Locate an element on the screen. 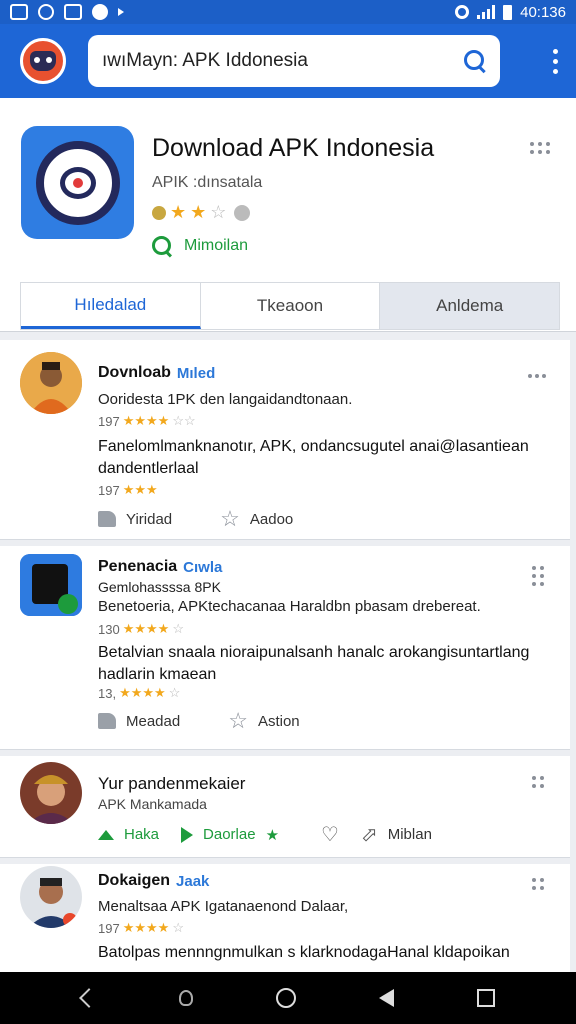  favorite-button: ☆ Astion is located at coordinates (263, 721).